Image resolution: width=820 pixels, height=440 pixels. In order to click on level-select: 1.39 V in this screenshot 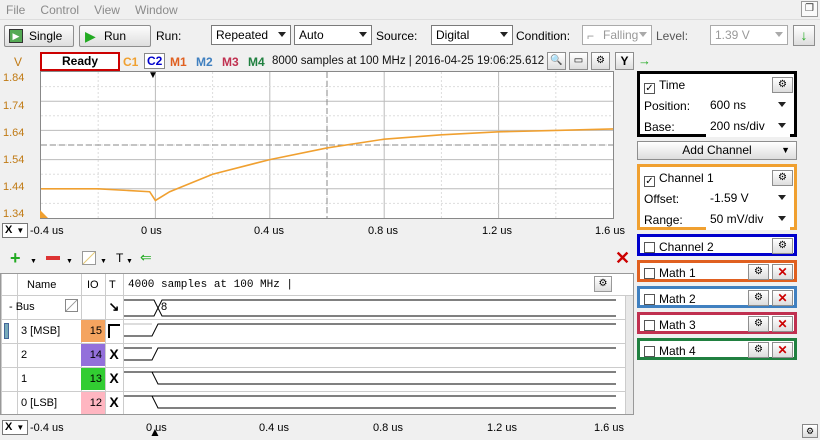, I will do `click(749, 35)`.